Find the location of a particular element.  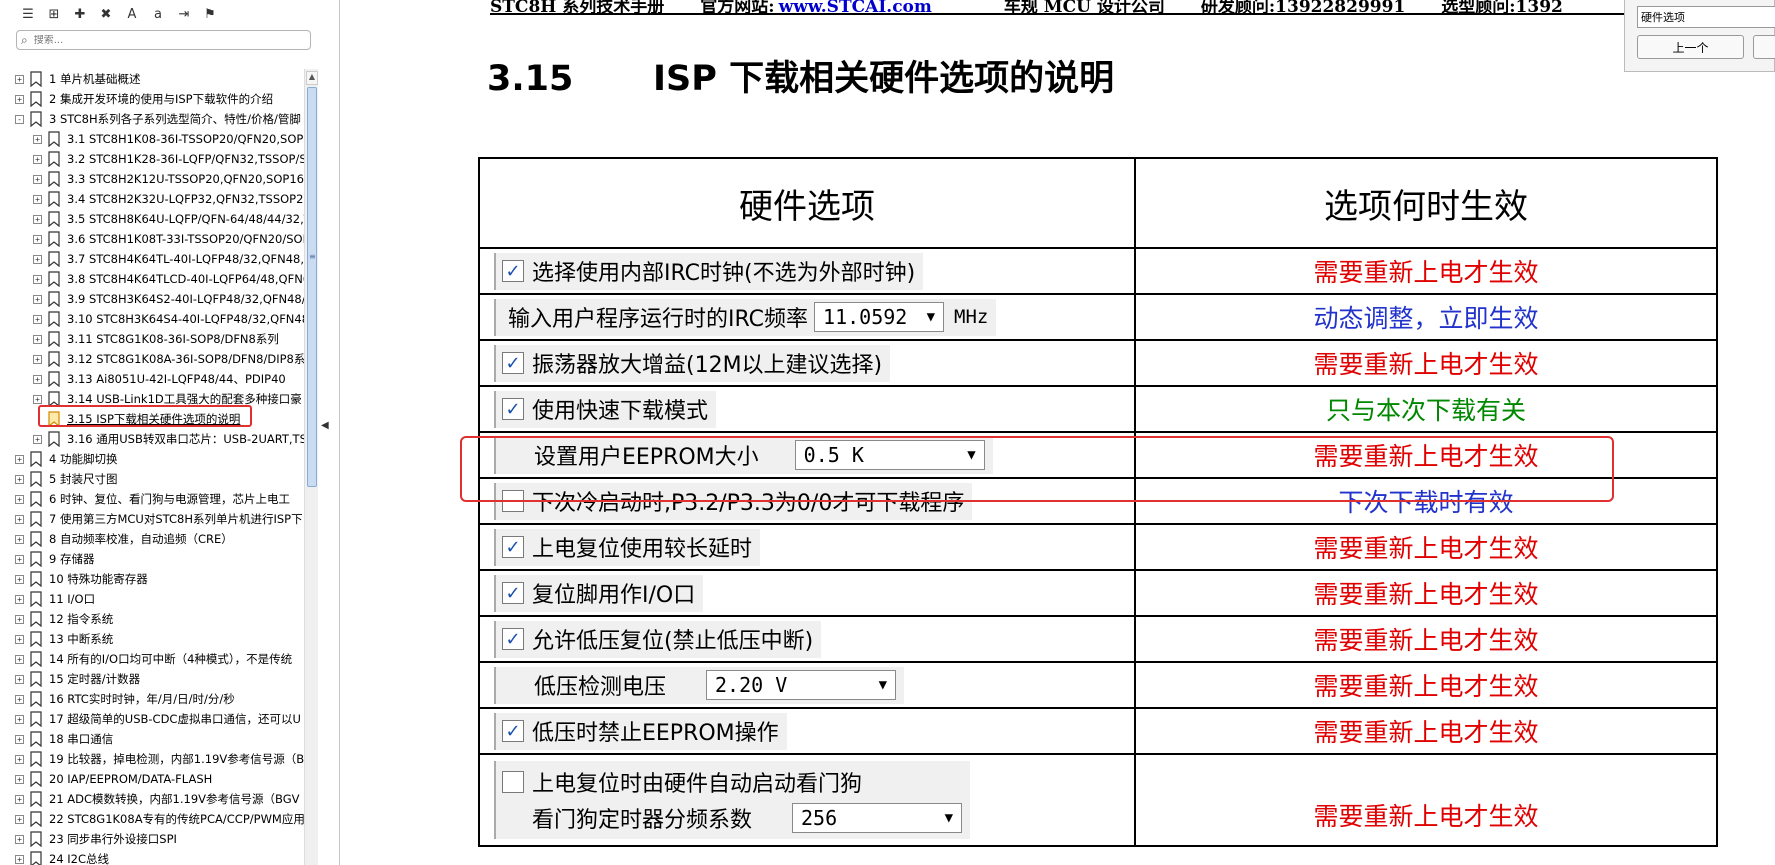

bookmark-item: +3.7 STC8H4K64TL-40I-LQFP48/32,QFN48,TS is located at coordinates (152, 259).